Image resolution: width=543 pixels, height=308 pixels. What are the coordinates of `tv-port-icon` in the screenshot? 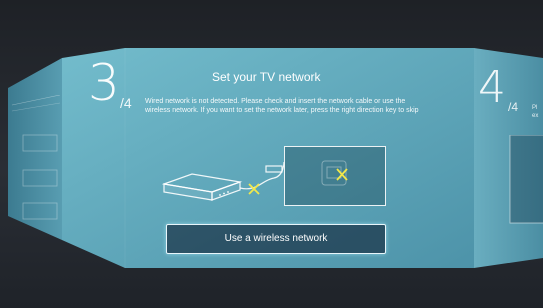 It's located at (334, 173).